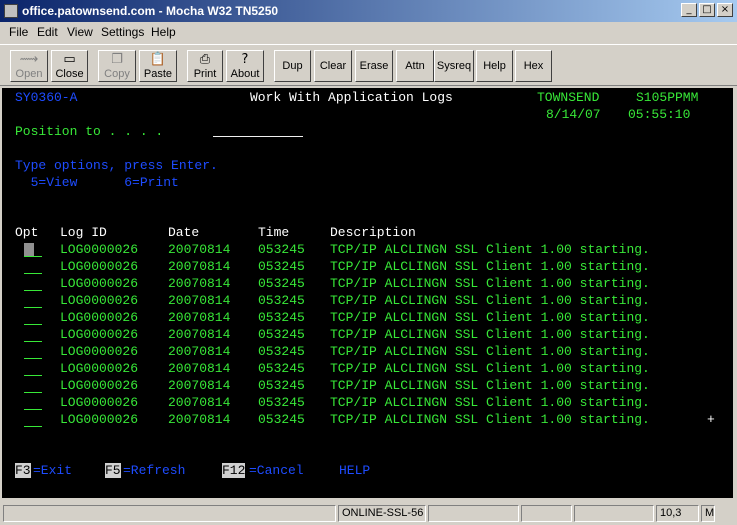  I want to click on col-description: Description, so click(373, 232).